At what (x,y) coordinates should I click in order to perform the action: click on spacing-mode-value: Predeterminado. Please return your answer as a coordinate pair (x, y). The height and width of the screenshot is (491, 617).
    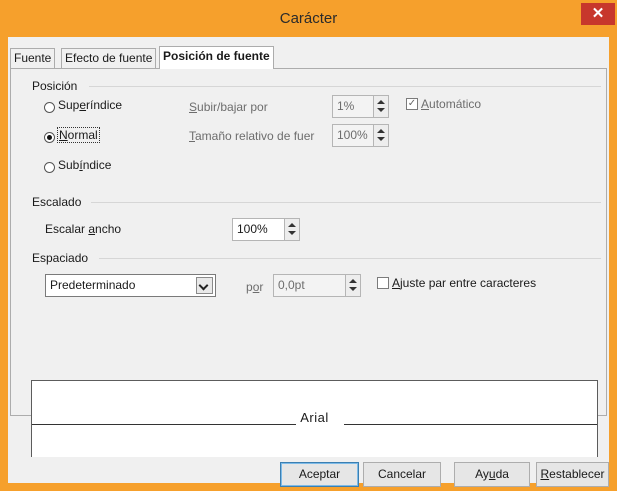
    Looking at the image, I should click on (93, 285).